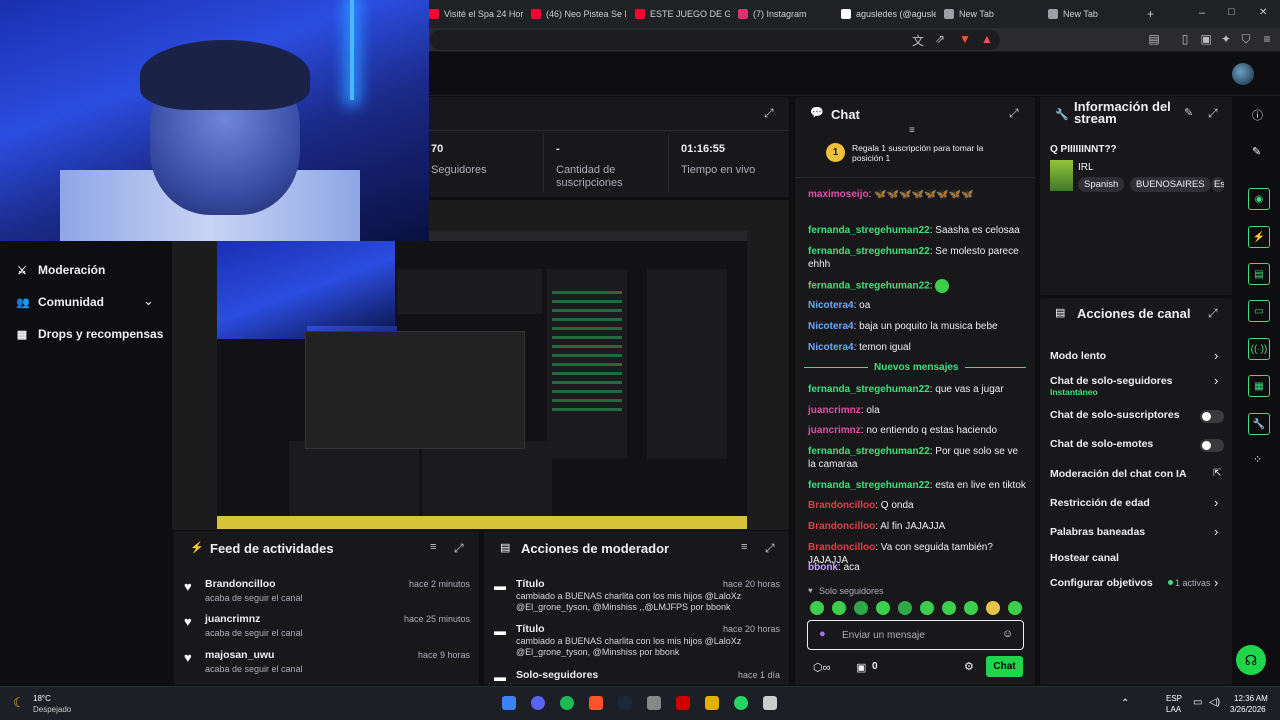  Describe the element at coordinates (1263, 12) in the screenshot. I see `close-window-button: ✕` at that location.